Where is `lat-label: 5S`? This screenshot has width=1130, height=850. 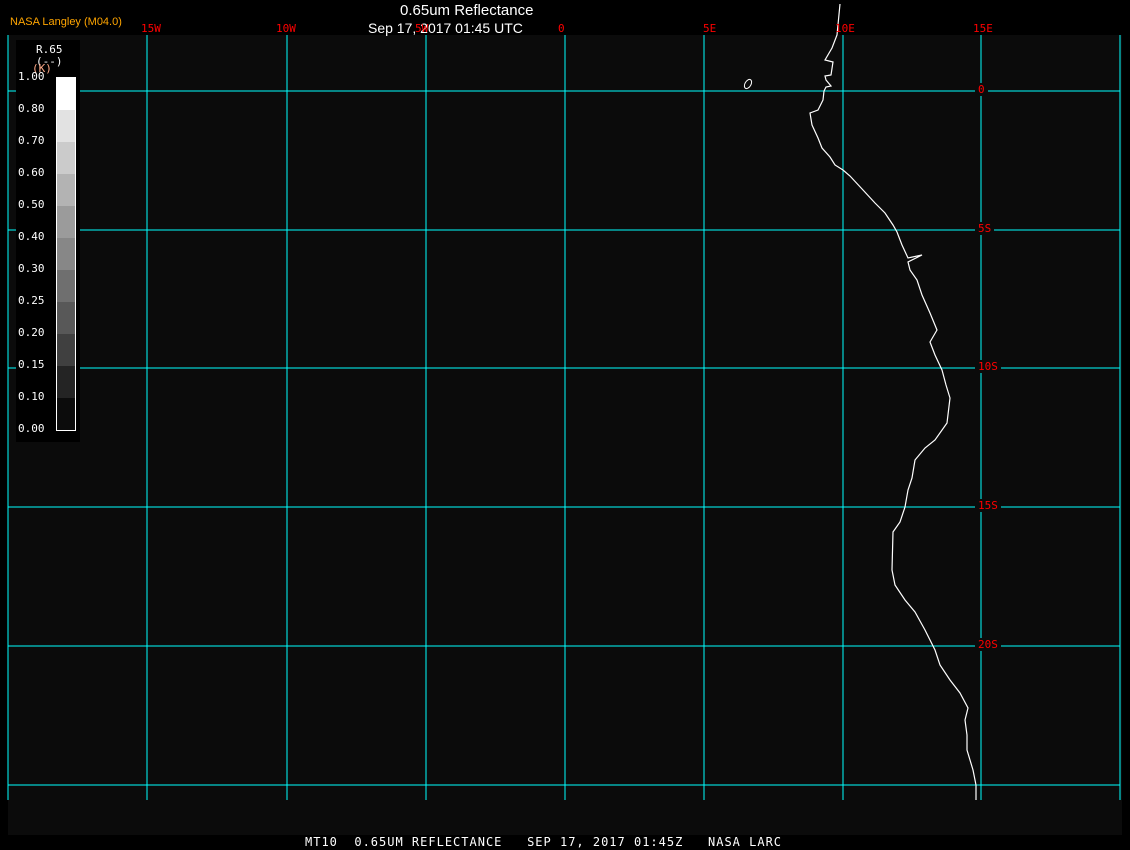 lat-label: 5S is located at coordinates (985, 228).